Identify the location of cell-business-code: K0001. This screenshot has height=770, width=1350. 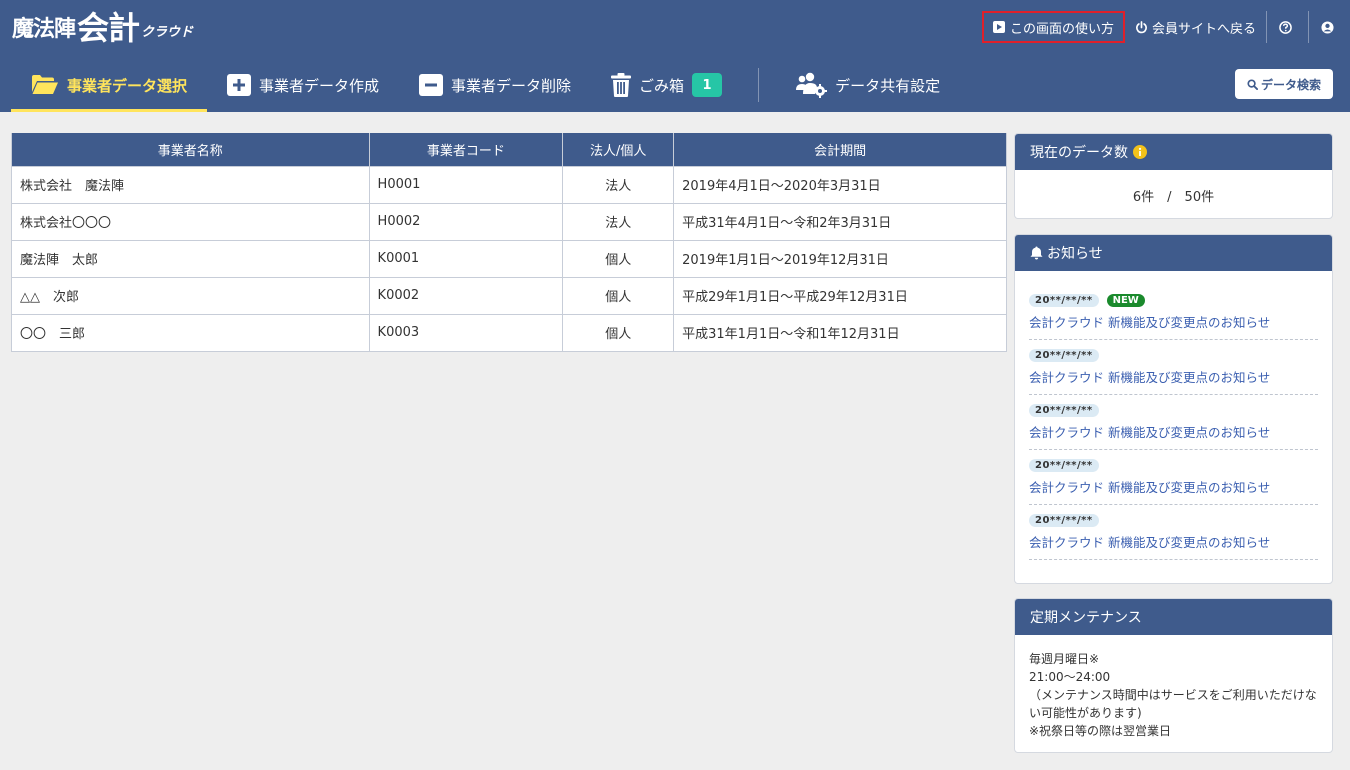
(466, 258).